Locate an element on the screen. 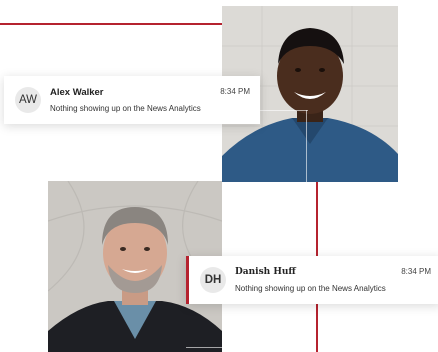 This screenshot has height=352, width=438. sender-name: Danish Huff is located at coordinates (265, 272).